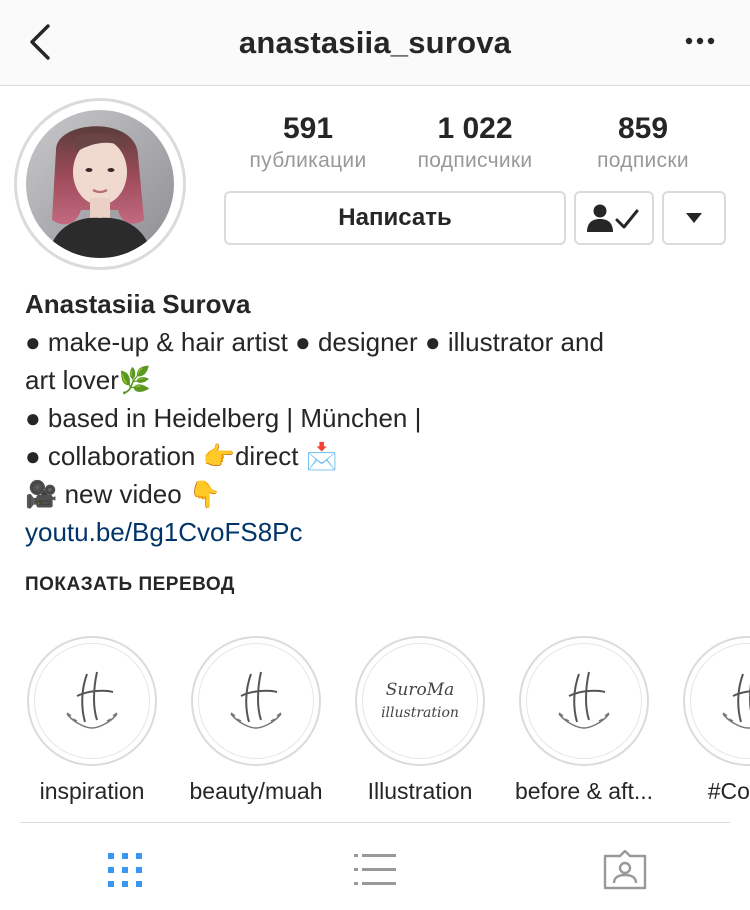  Describe the element at coordinates (130, 585) in the screenshot. I see `show-translation-button: ПОКАЗАТЬ ПЕРЕВОД` at that location.